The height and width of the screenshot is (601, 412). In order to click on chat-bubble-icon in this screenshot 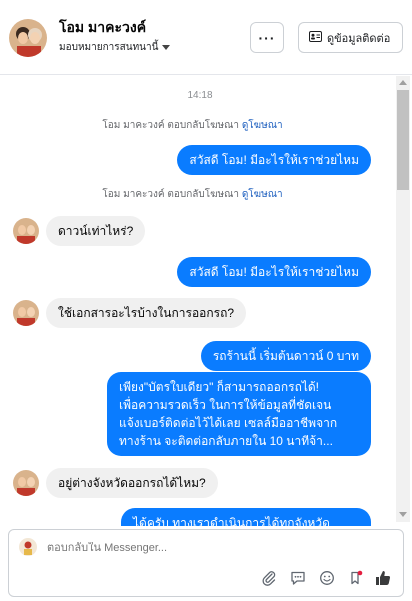, I will do `click(298, 578)`.